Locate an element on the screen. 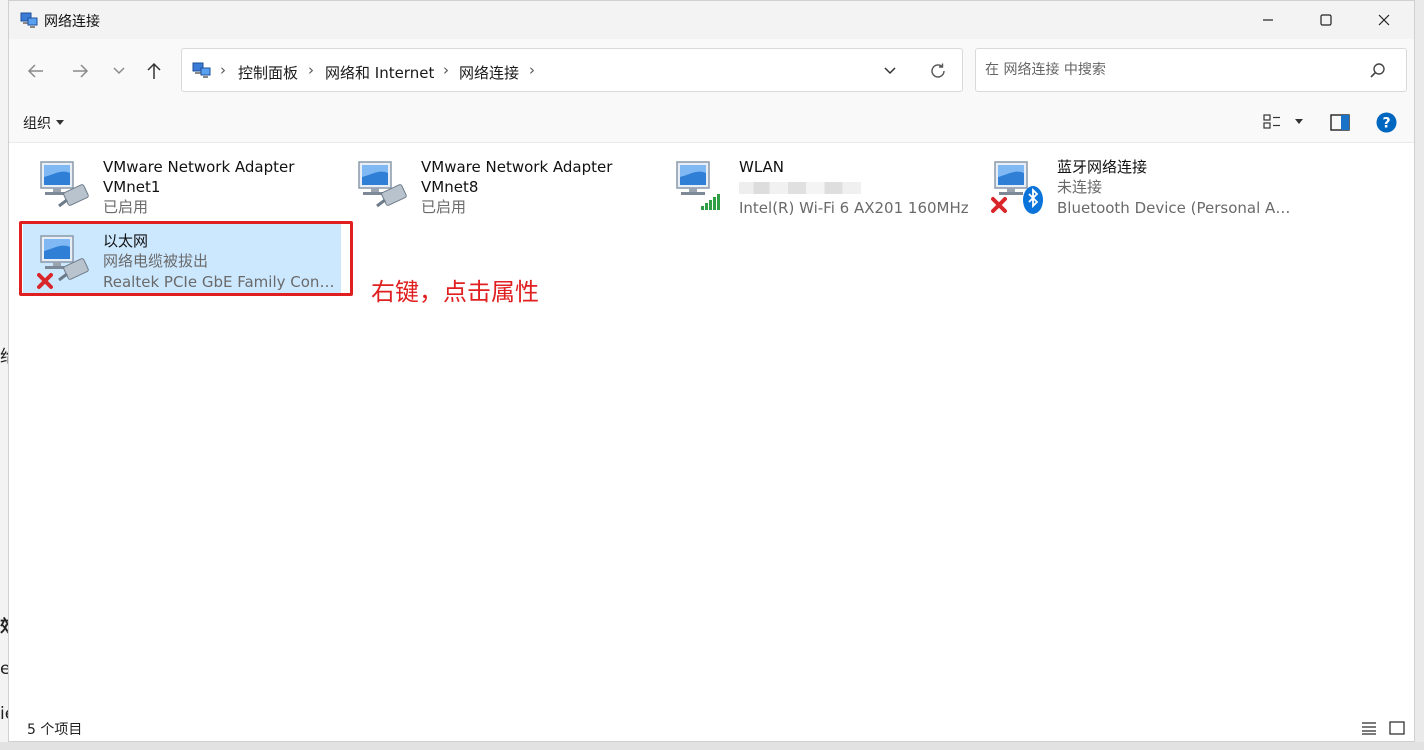  minimize-button is located at coordinates (1268, 20).